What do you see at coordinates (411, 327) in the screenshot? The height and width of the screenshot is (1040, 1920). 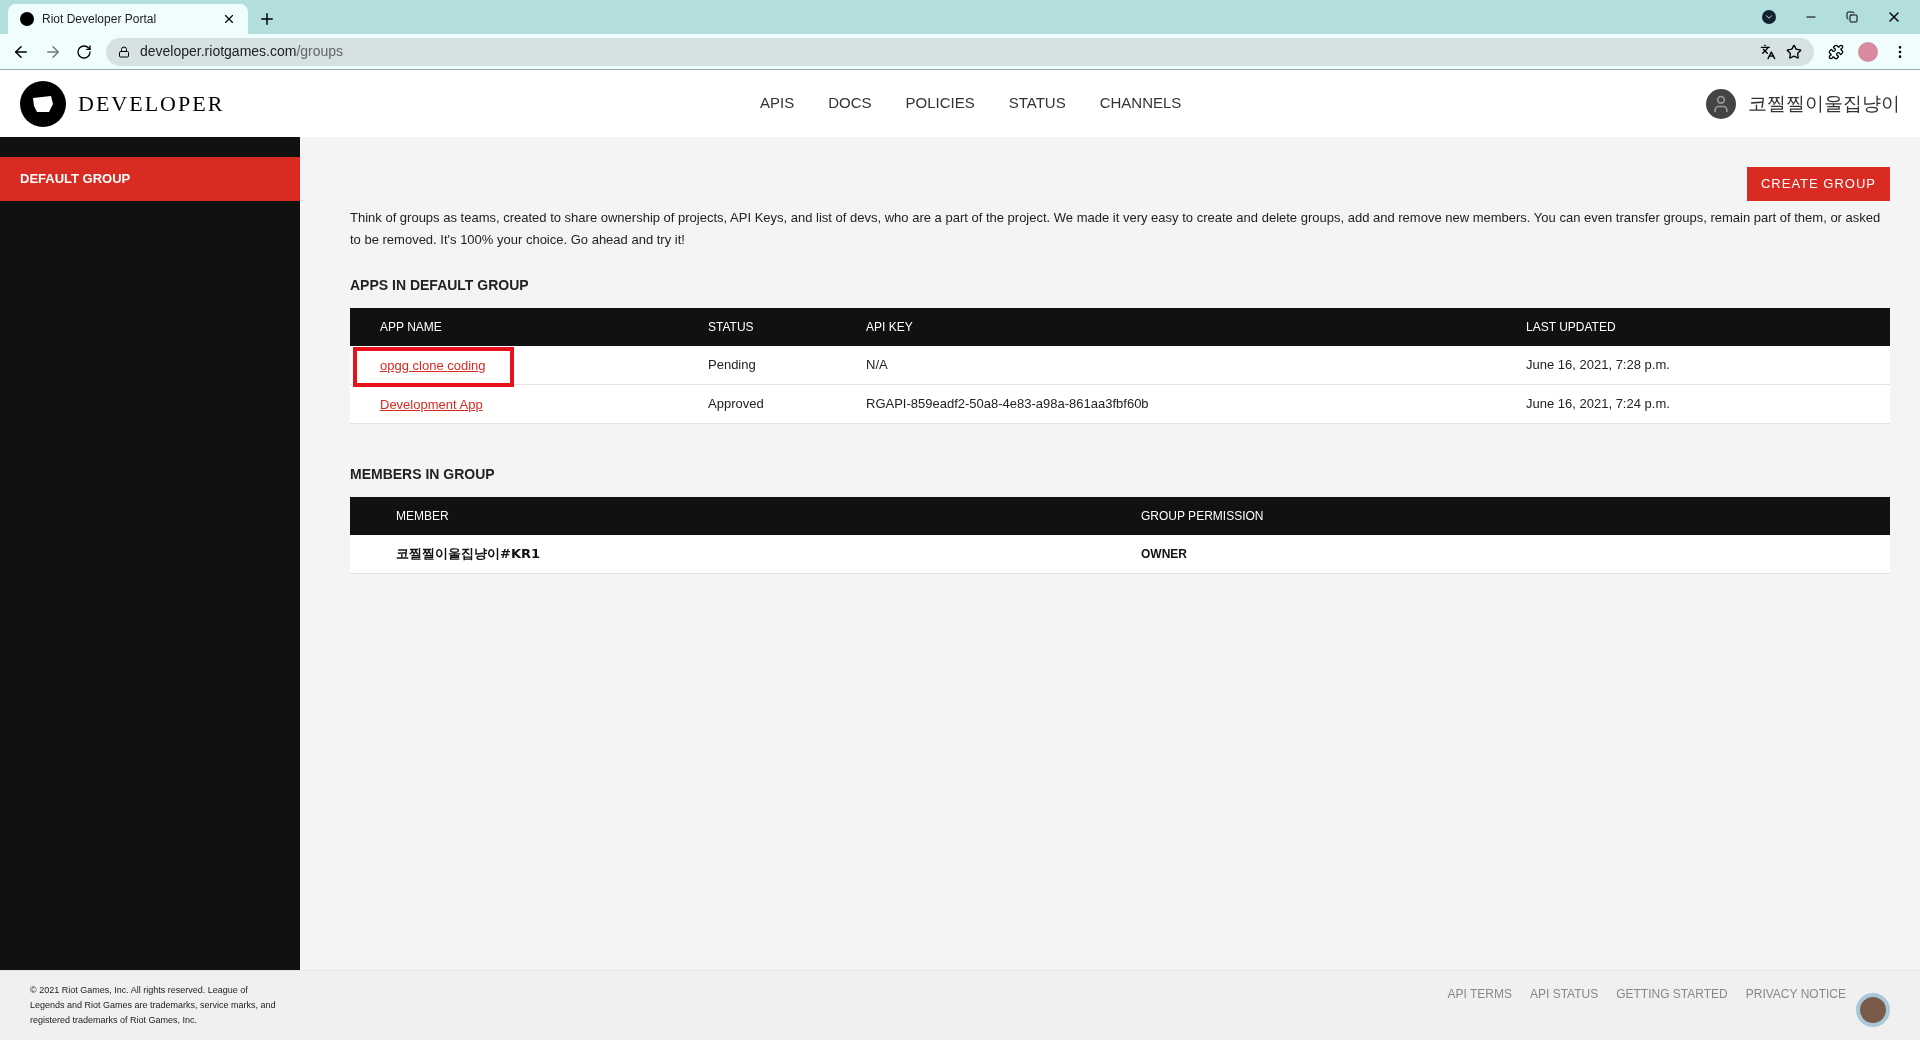 I see `column-header: APP NAME` at bounding box center [411, 327].